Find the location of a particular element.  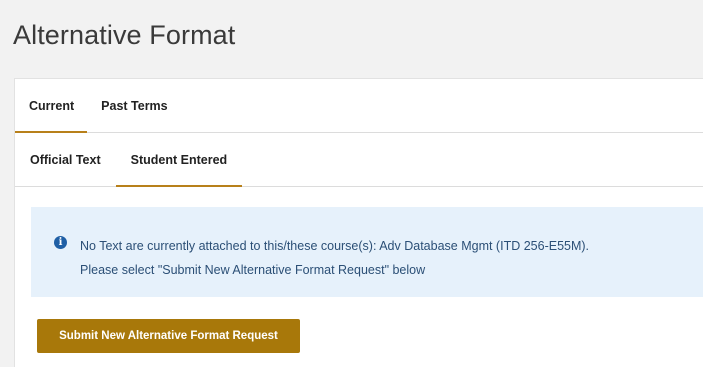

tab-past-terms: Past Terms is located at coordinates (134, 105).